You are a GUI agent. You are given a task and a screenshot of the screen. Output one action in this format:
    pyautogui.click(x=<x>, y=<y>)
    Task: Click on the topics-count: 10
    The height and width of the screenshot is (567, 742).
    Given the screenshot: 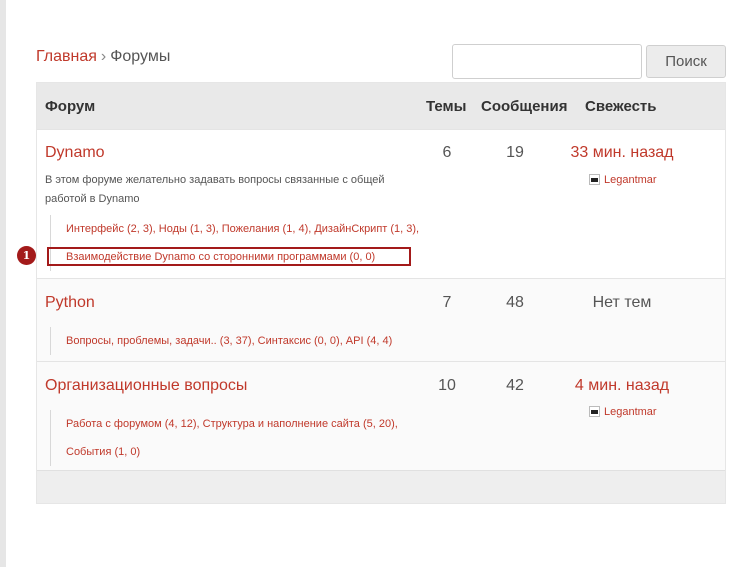 What is the action you would take?
    pyautogui.click(x=447, y=385)
    